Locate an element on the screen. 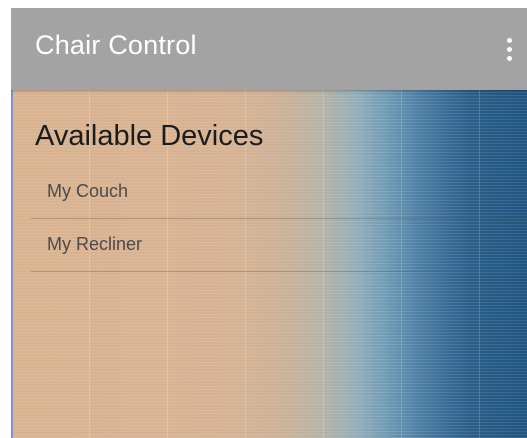  more-vert-icon is located at coordinates (509, 49).